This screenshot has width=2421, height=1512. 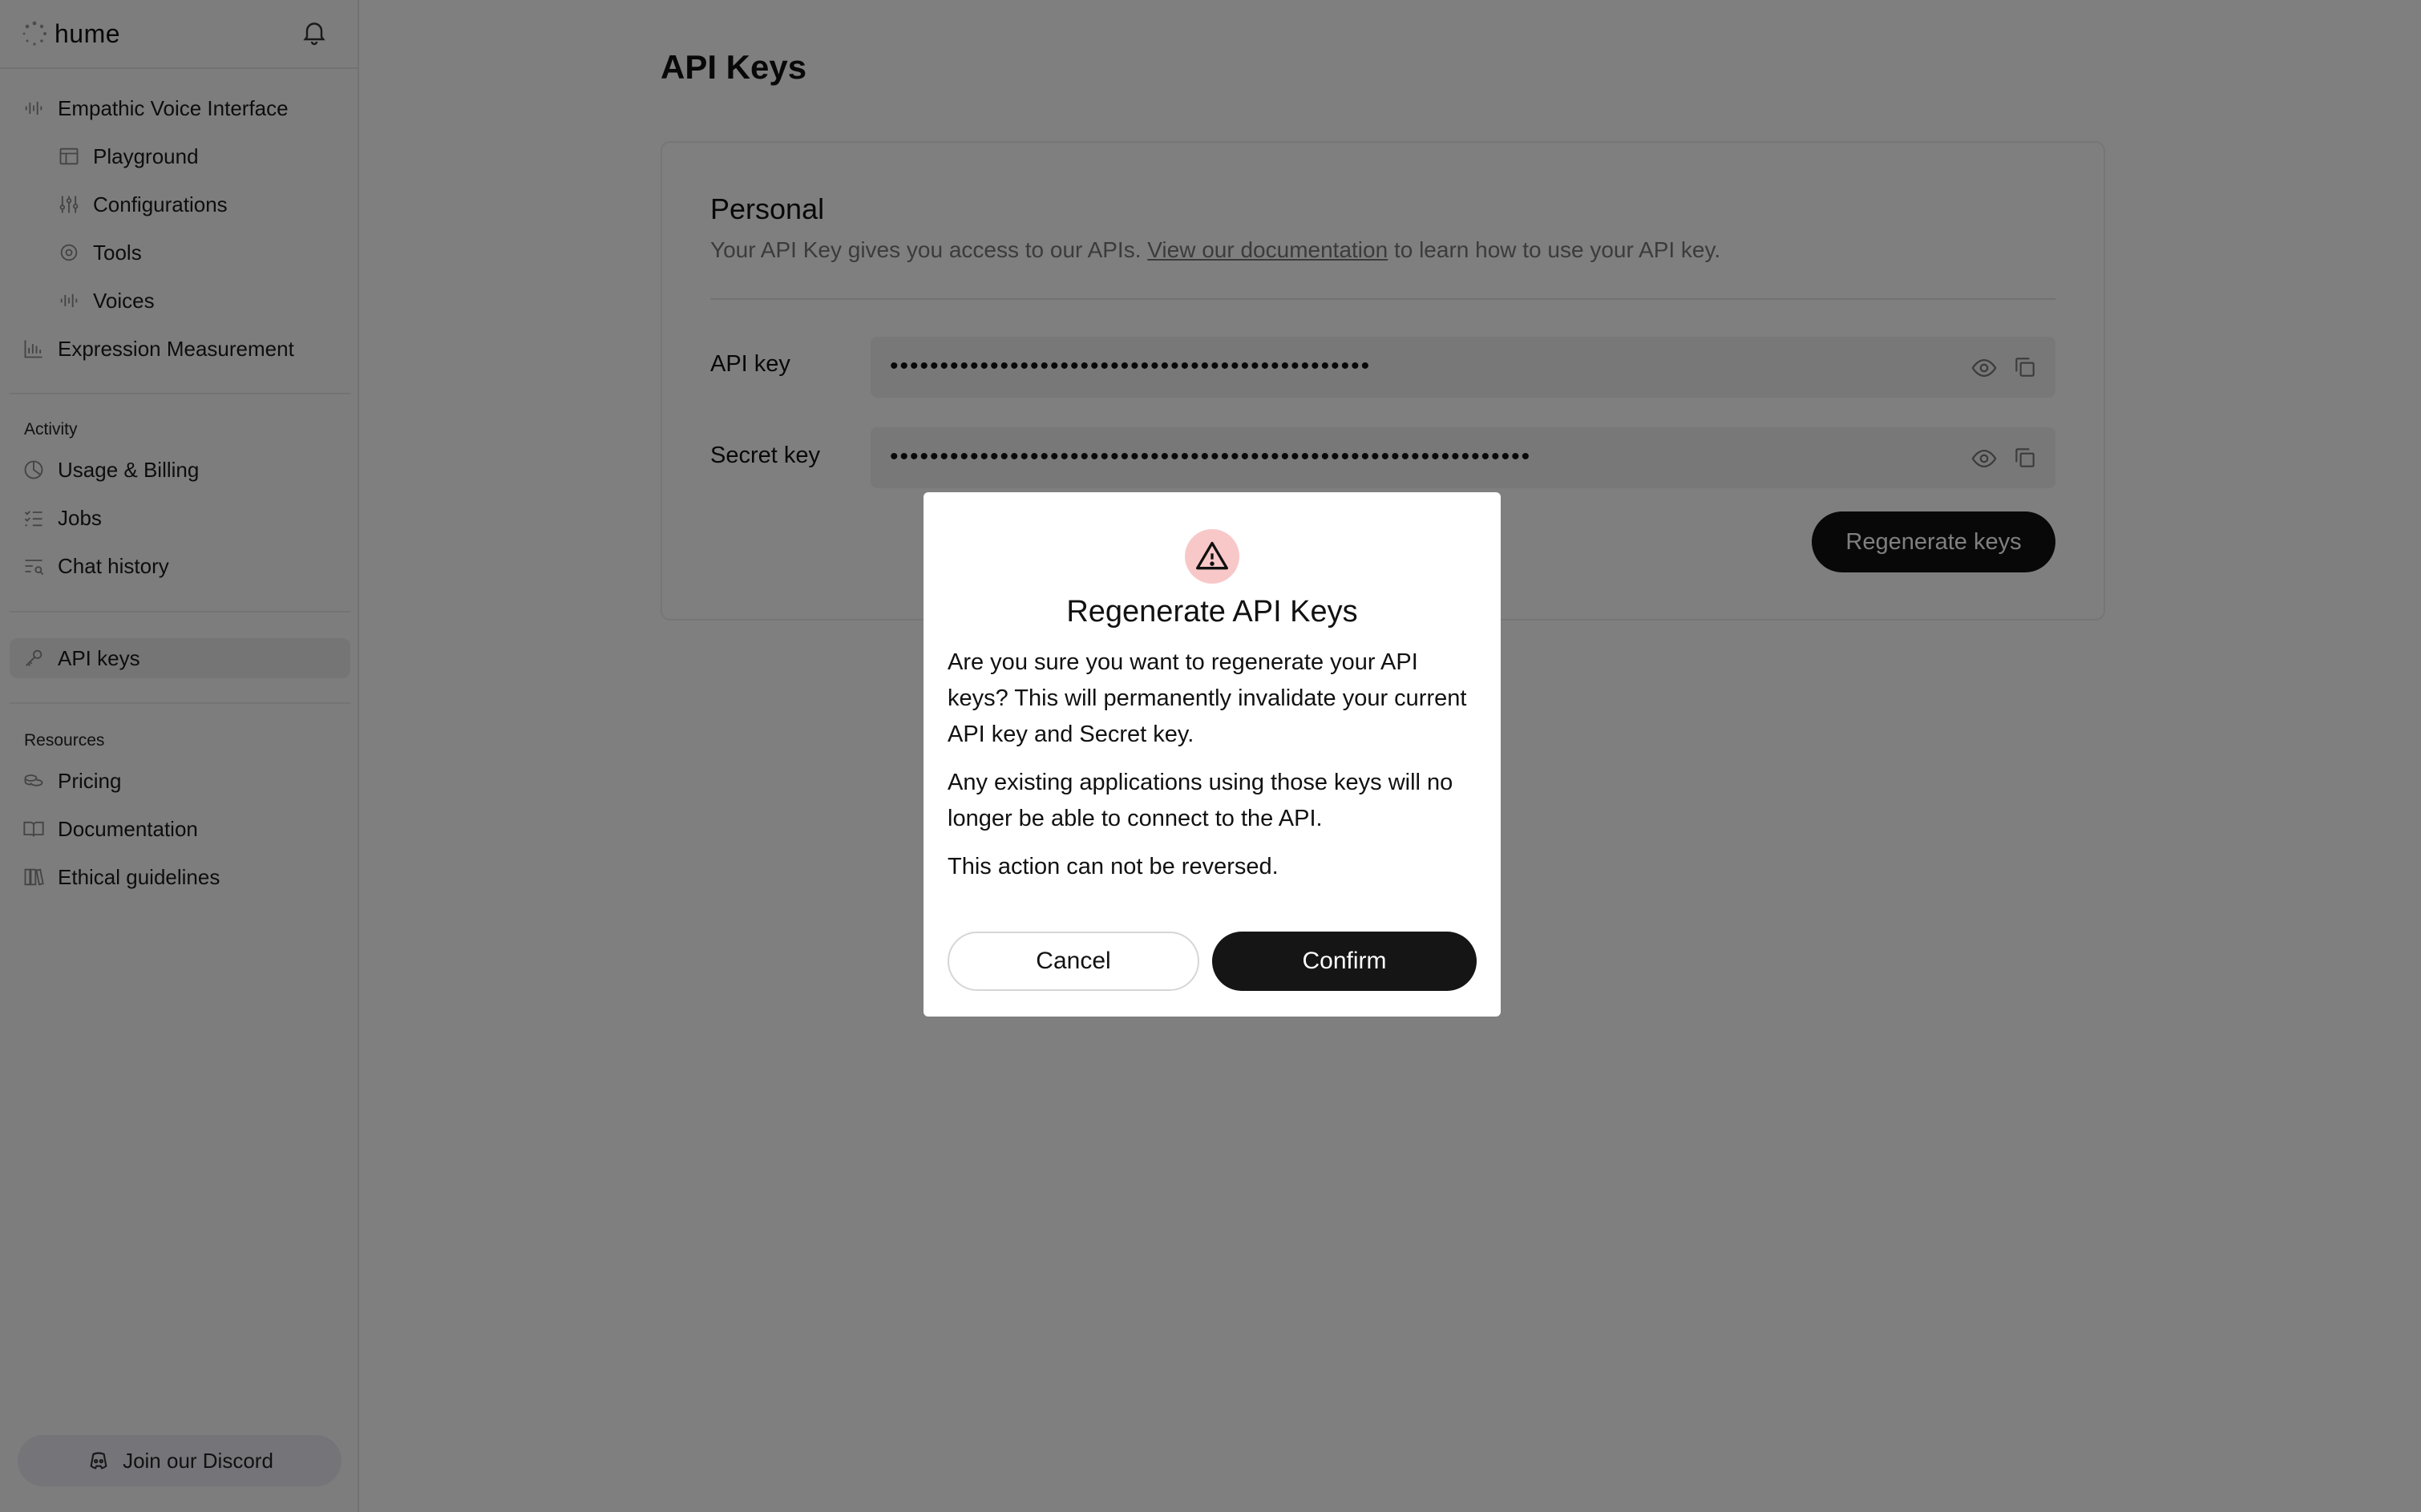 I want to click on warning-triangle-icon, so click(x=1212, y=555).